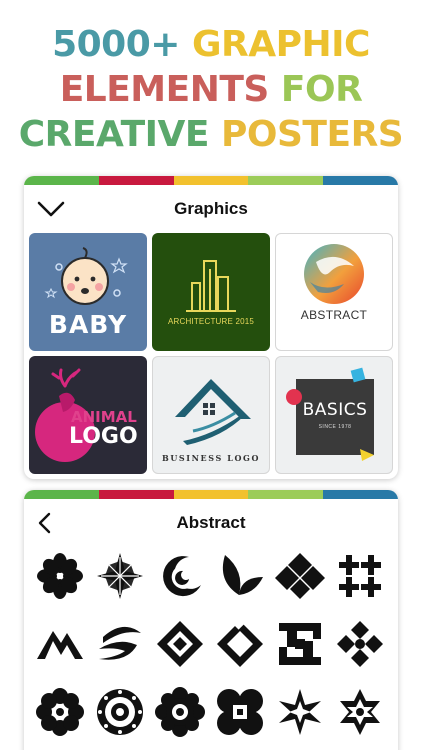 This screenshot has width=422, height=750. I want to click on category-tile-business-logo: BUSINESS LOGO, so click(211, 415).